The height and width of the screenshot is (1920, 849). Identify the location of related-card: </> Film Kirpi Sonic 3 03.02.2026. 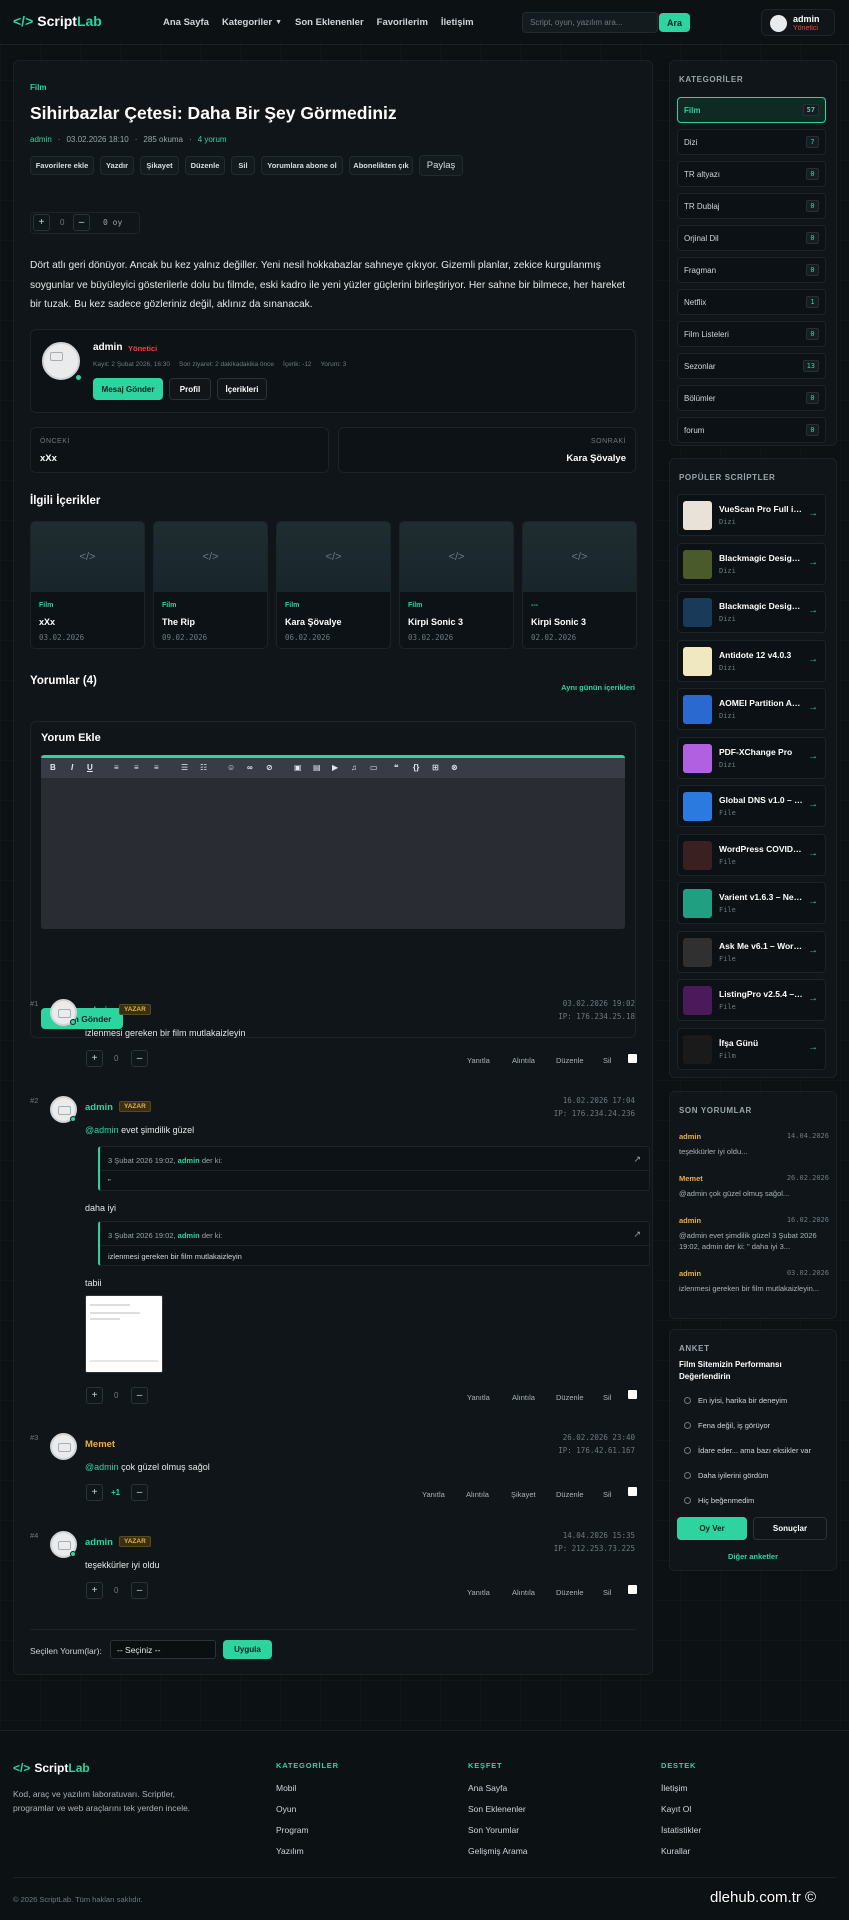
(456, 585).